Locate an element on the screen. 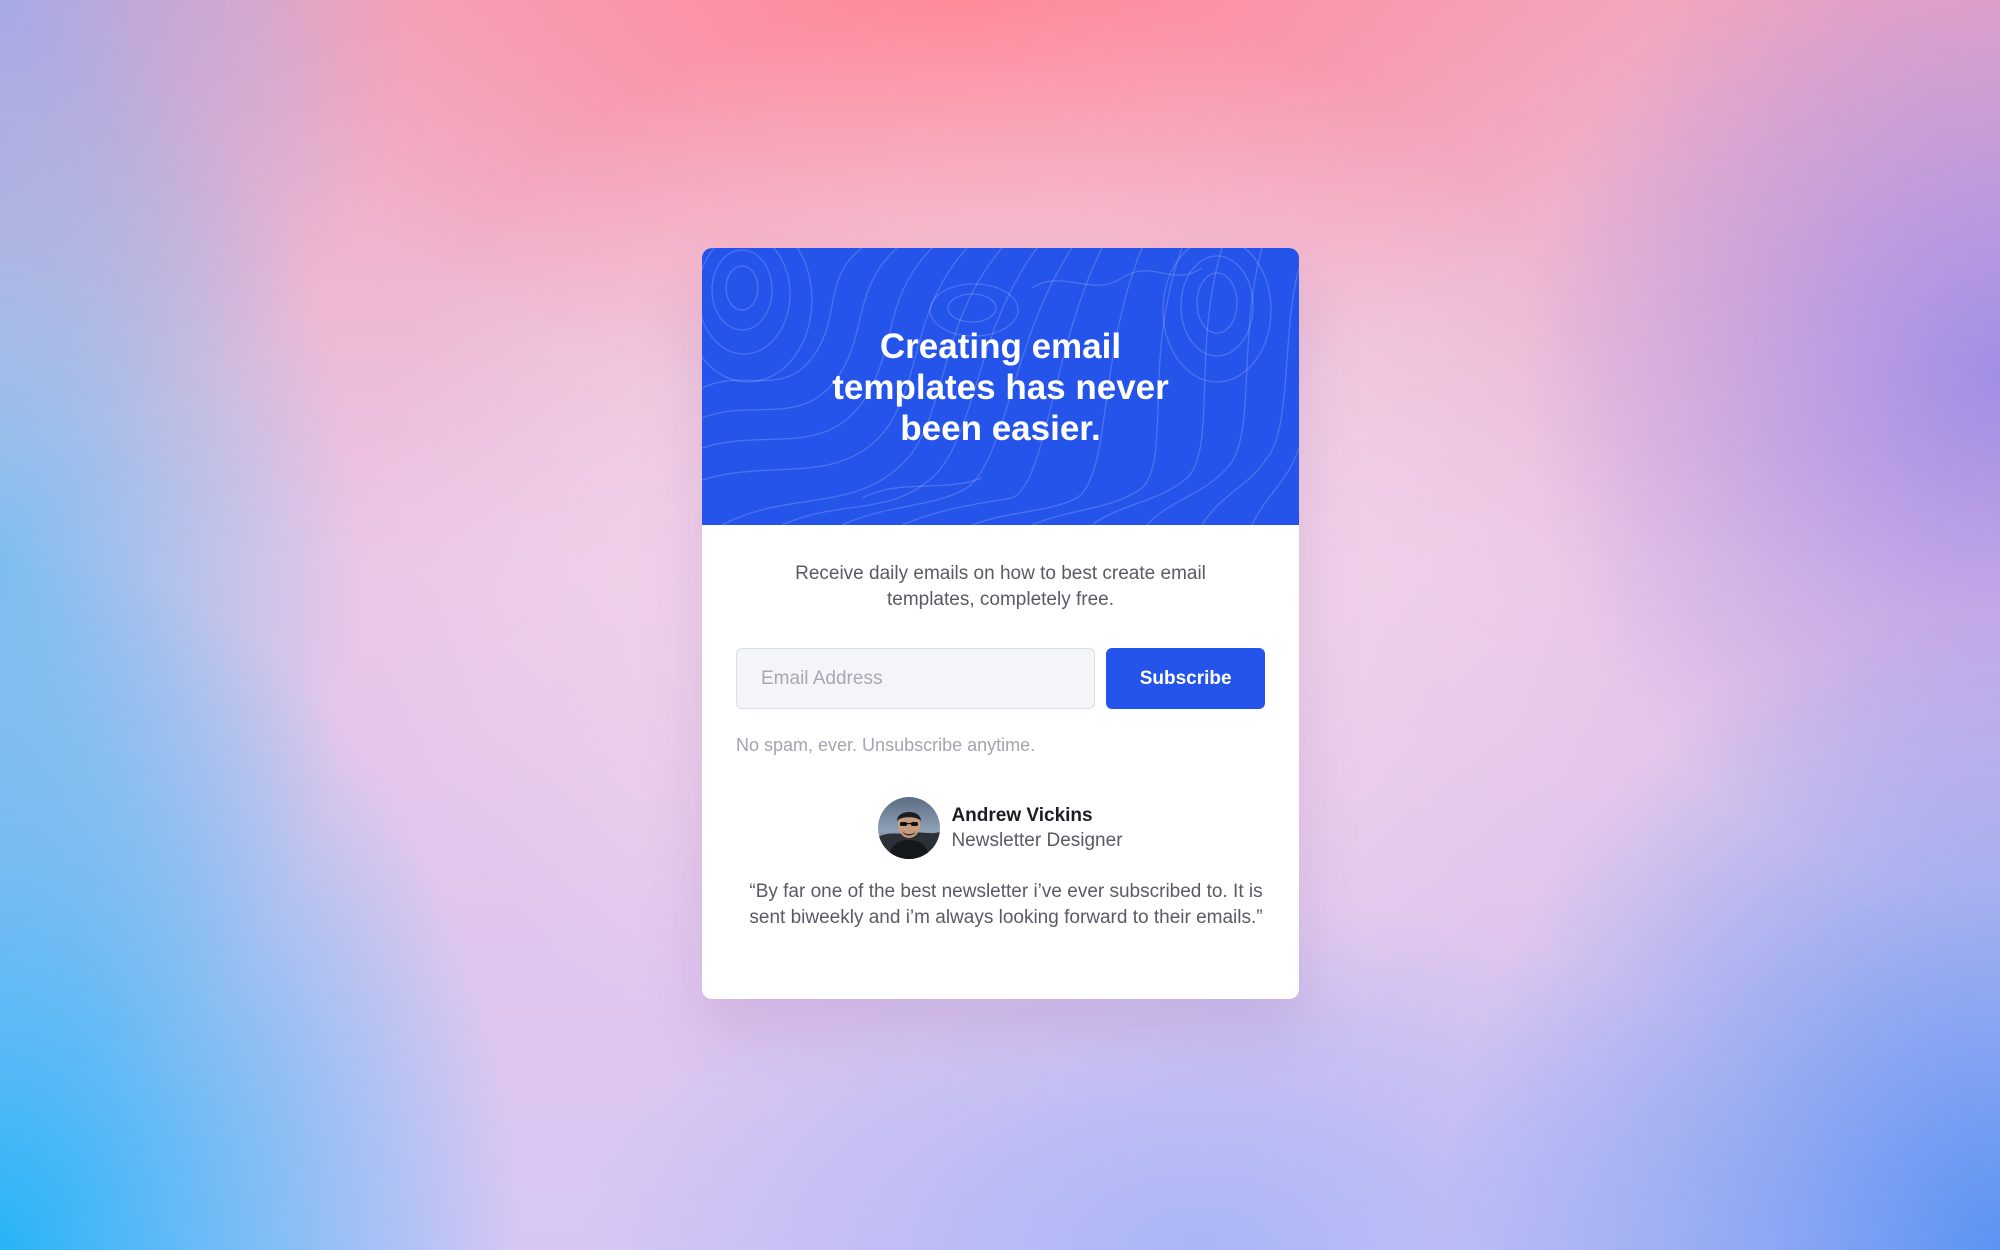 This screenshot has width=2000, height=1250. author-photo is located at coordinates (909, 828).